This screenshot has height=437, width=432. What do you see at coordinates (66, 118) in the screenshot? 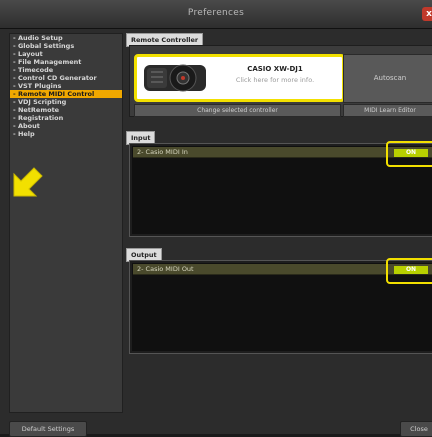
I see `sidebar-item-registration: - Registration` at bounding box center [66, 118].